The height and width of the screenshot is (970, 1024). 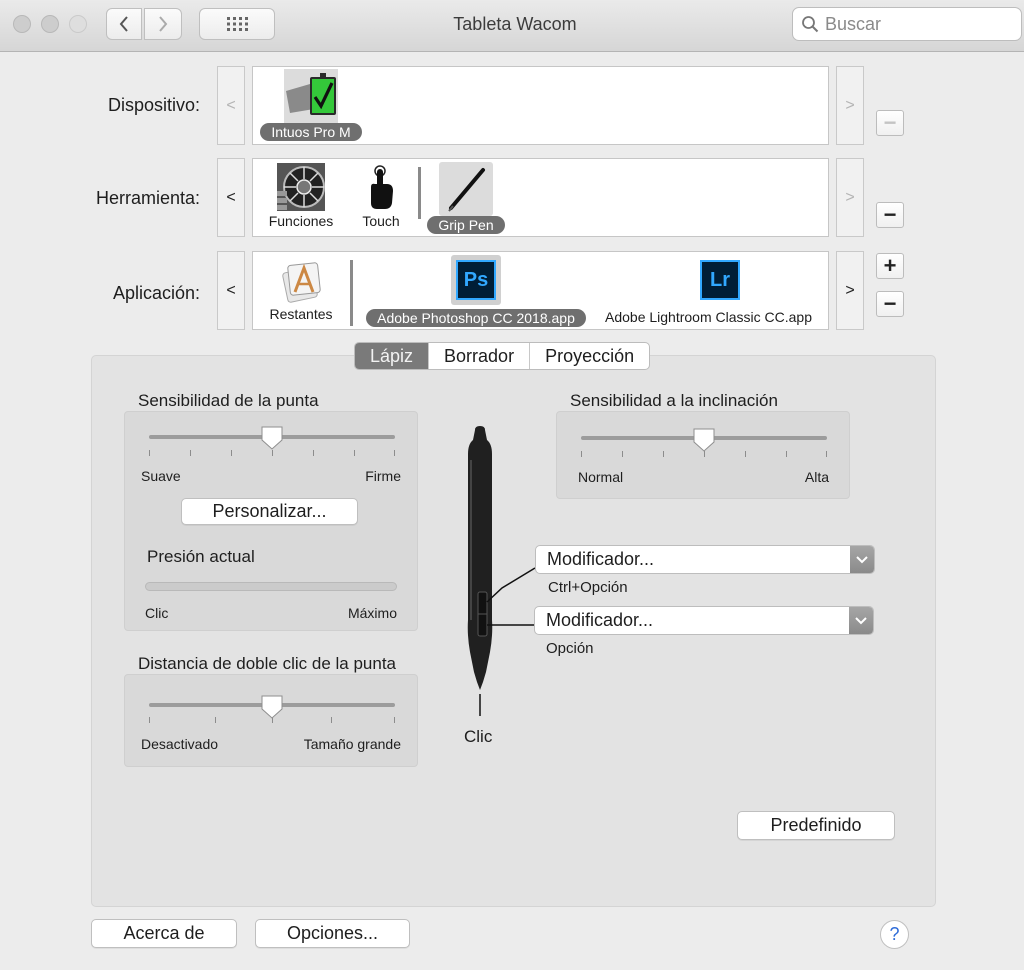 What do you see at coordinates (515, 24) in the screenshot?
I see `window-title: Tableta Wacom` at bounding box center [515, 24].